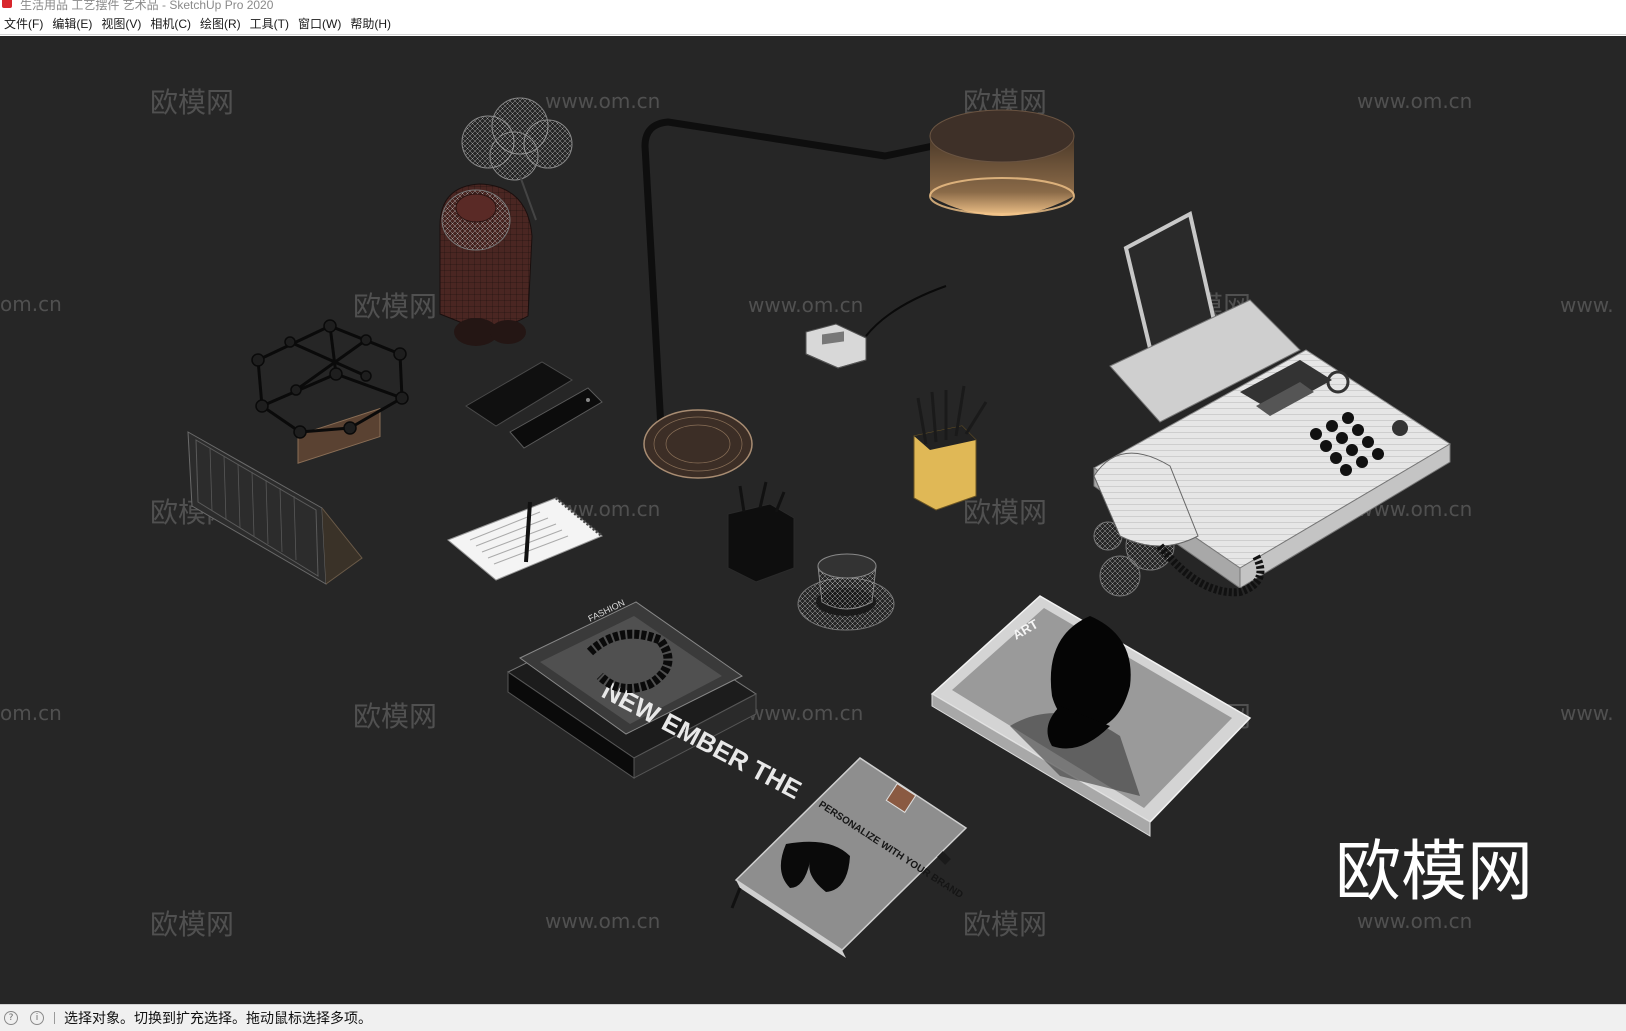  I want to click on art-book-model: ART, so click(1091, 679).